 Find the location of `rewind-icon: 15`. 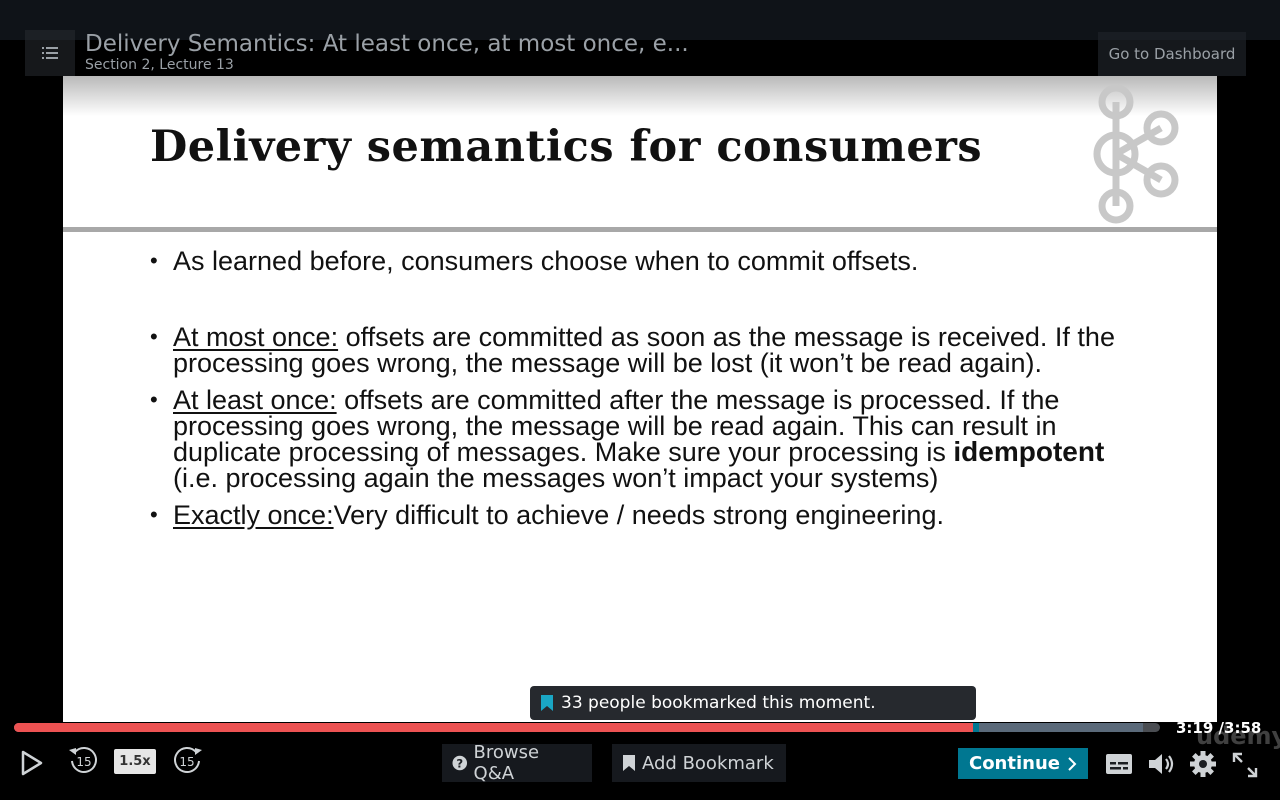

rewind-icon: 15 is located at coordinates (83, 760).